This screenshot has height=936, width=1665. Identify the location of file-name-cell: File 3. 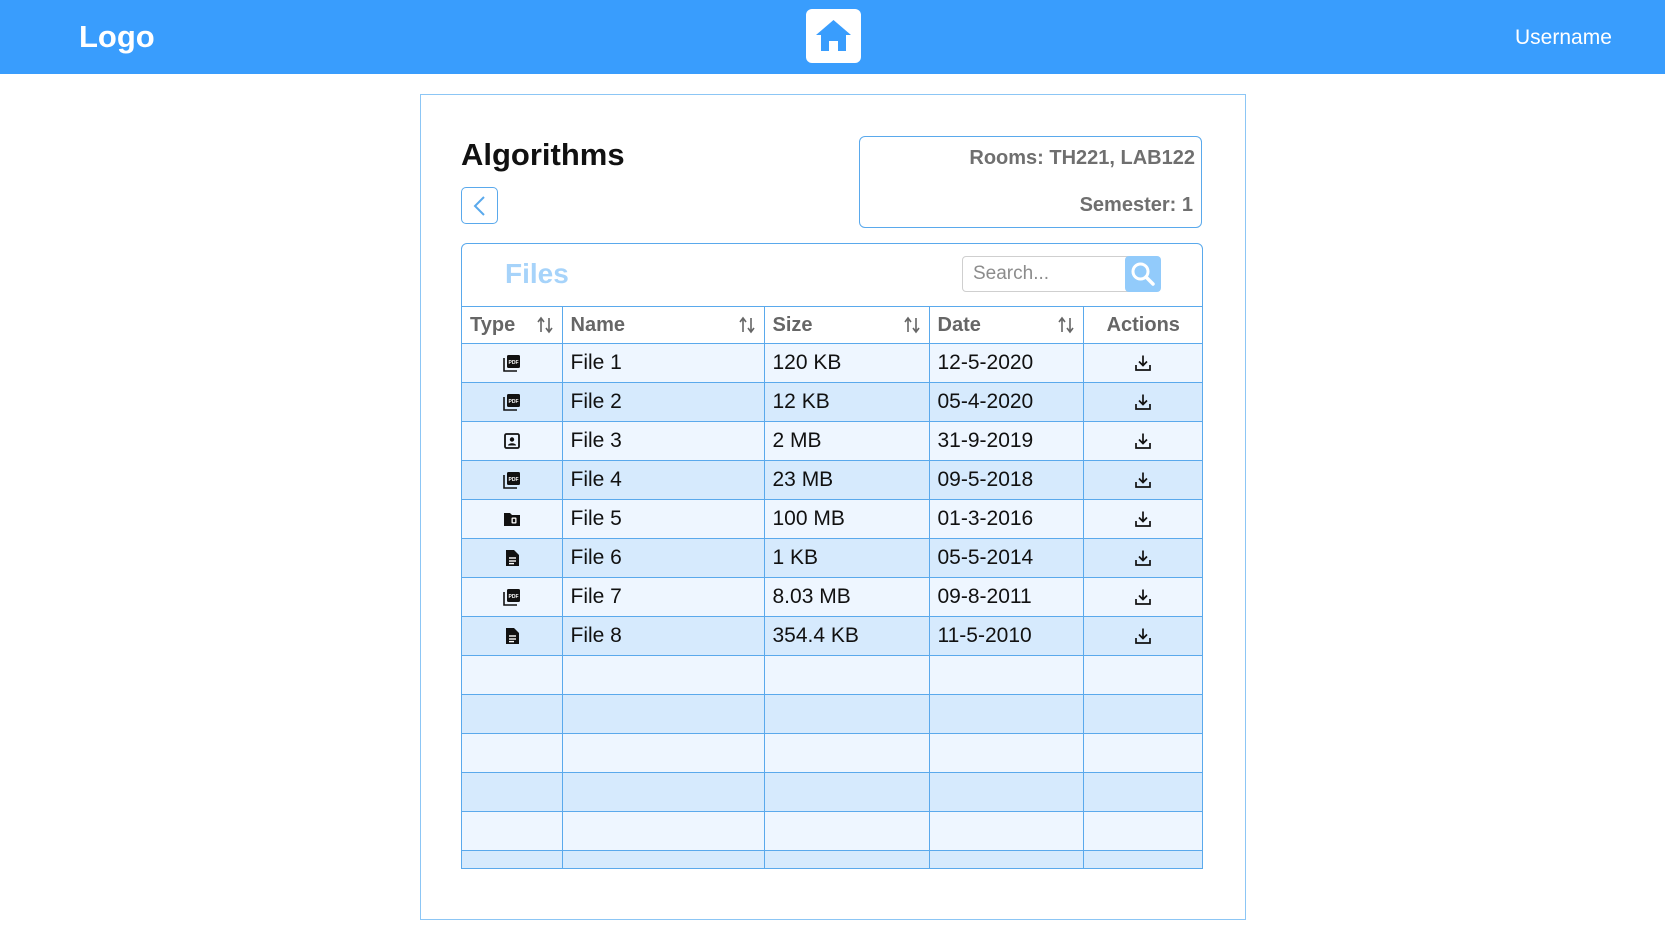
(663, 441).